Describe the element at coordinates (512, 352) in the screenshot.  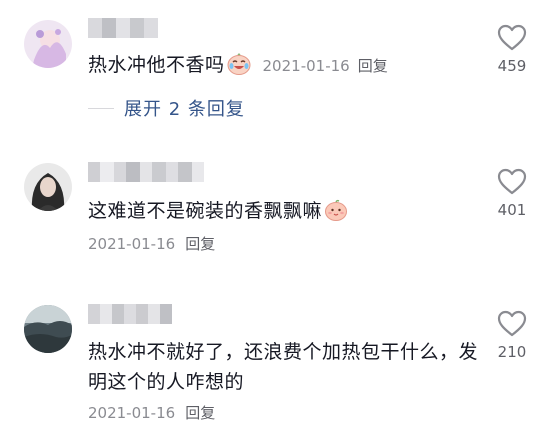
I see `like-count: 210` at that location.